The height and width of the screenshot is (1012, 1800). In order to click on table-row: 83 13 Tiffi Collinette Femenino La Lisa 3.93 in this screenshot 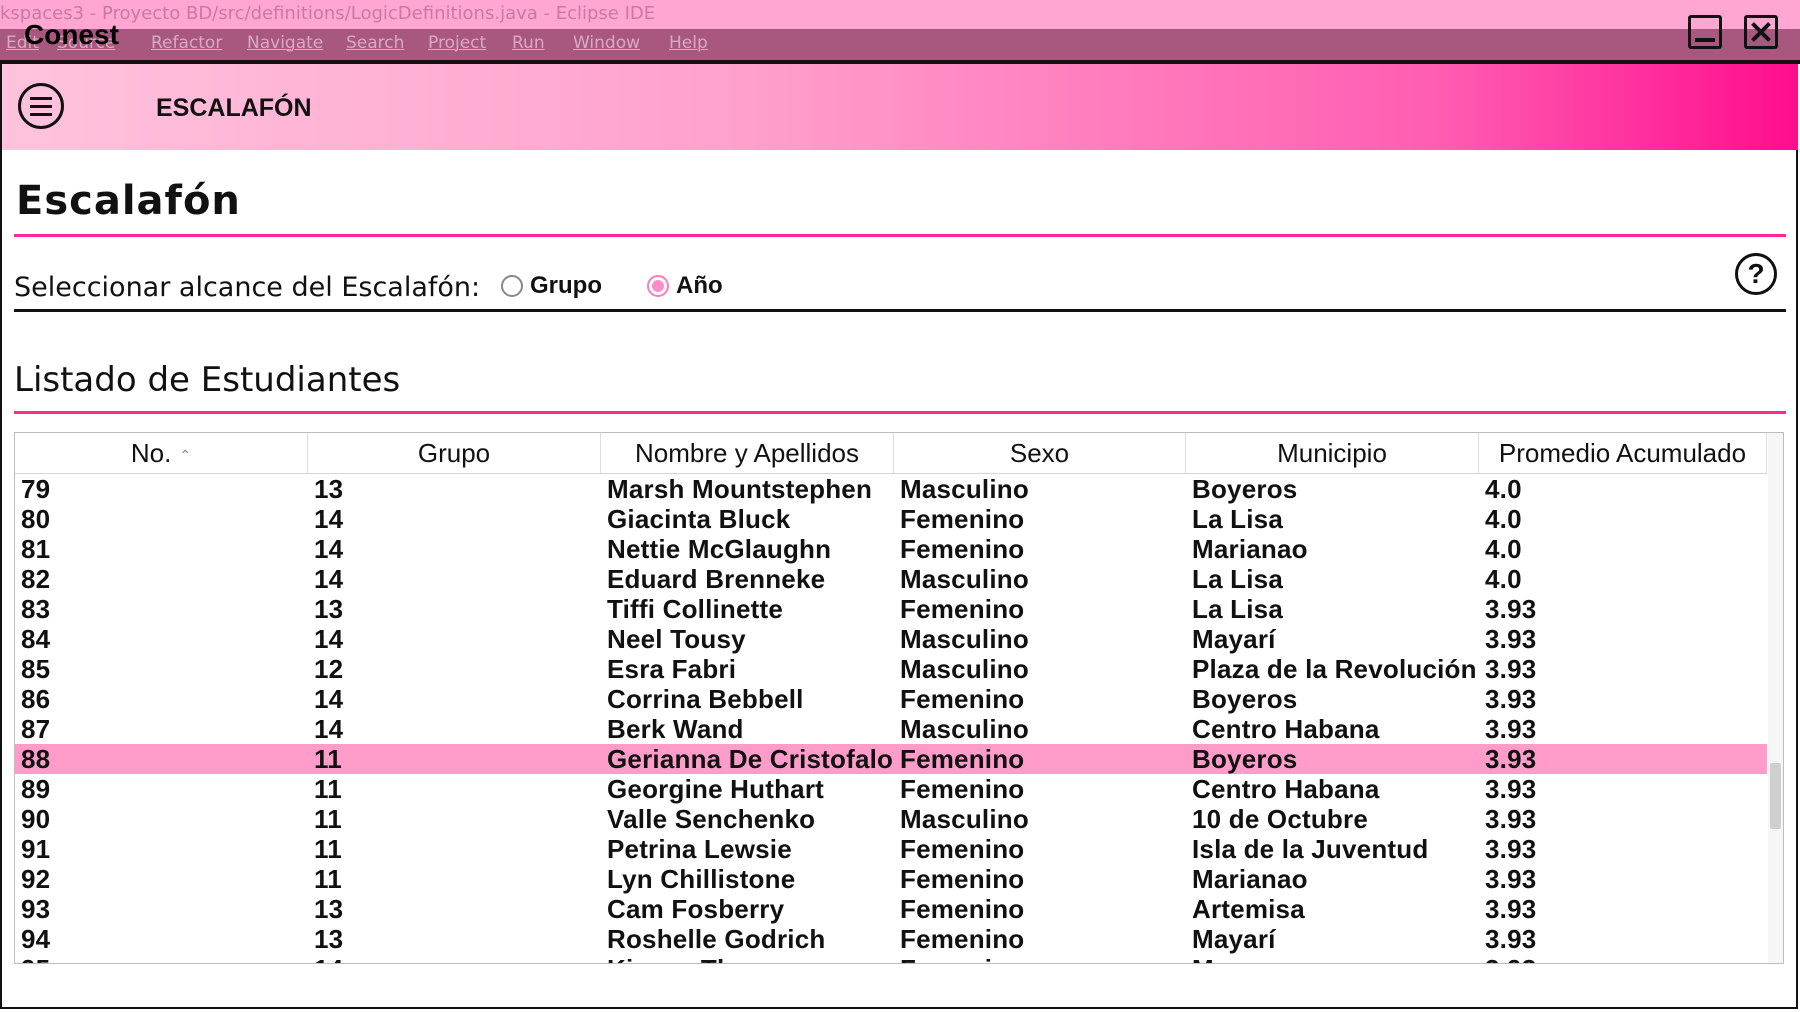, I will do `click(891, 609)`.